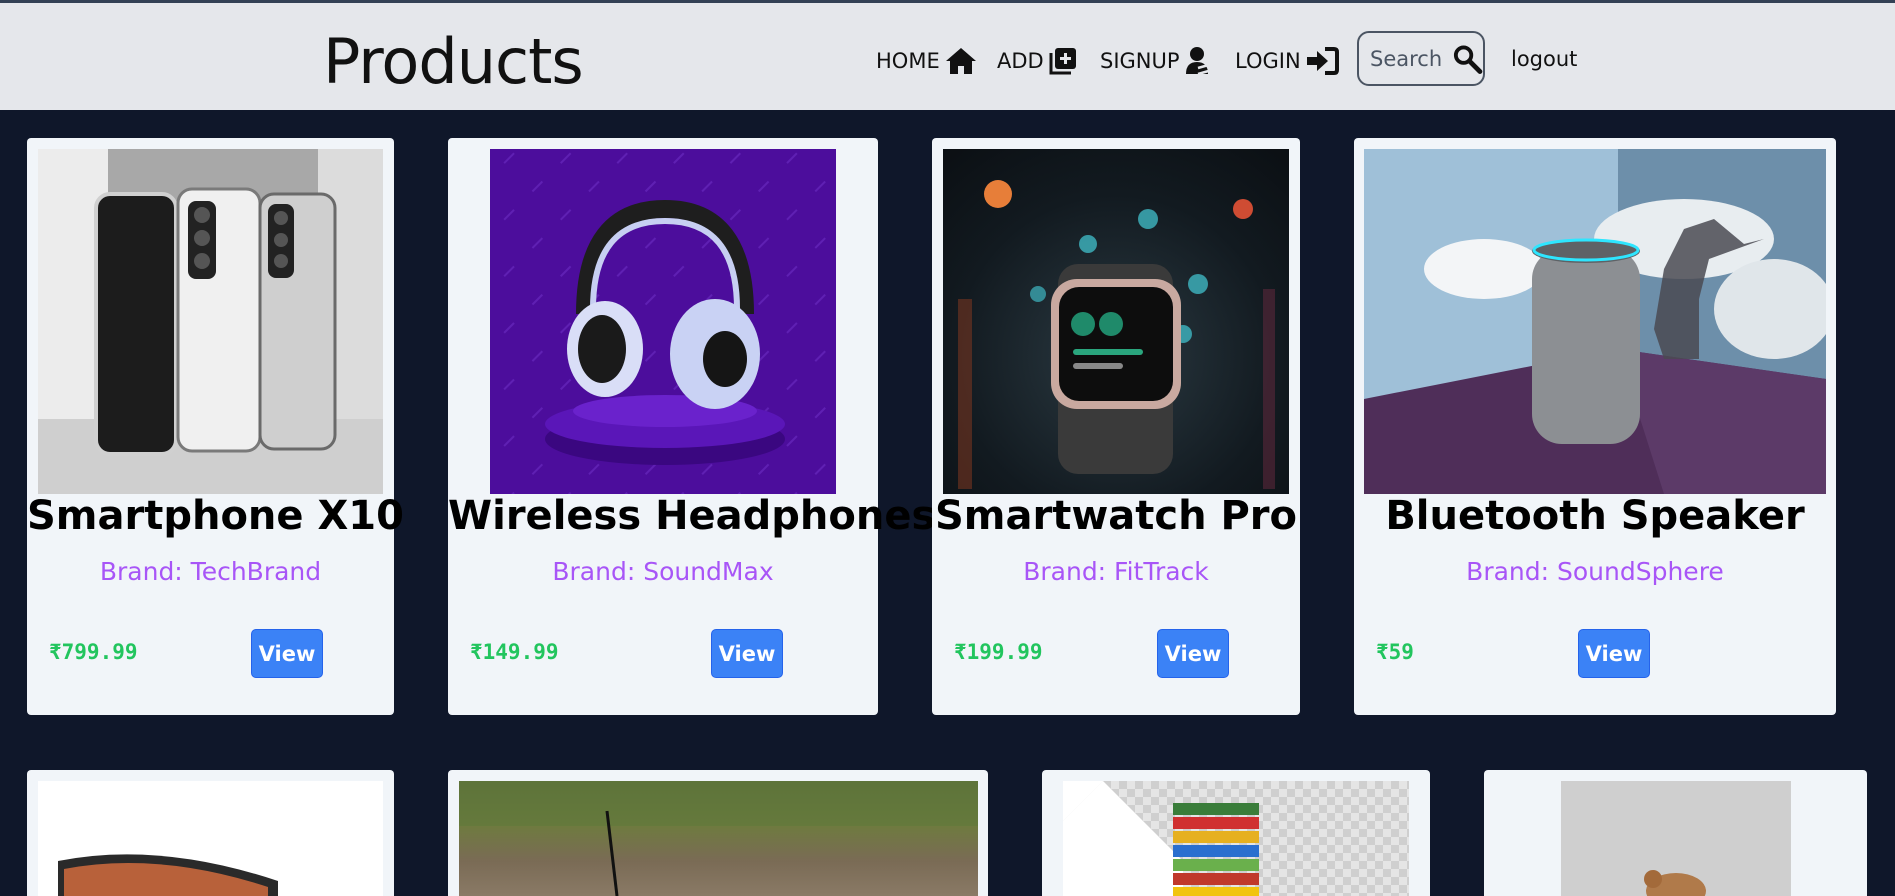 This screenshot has width=1895, height=896. Describe the element at coordinates (1020, 61) in the screenshot. I see `nav-add-label: ADD` at that location.